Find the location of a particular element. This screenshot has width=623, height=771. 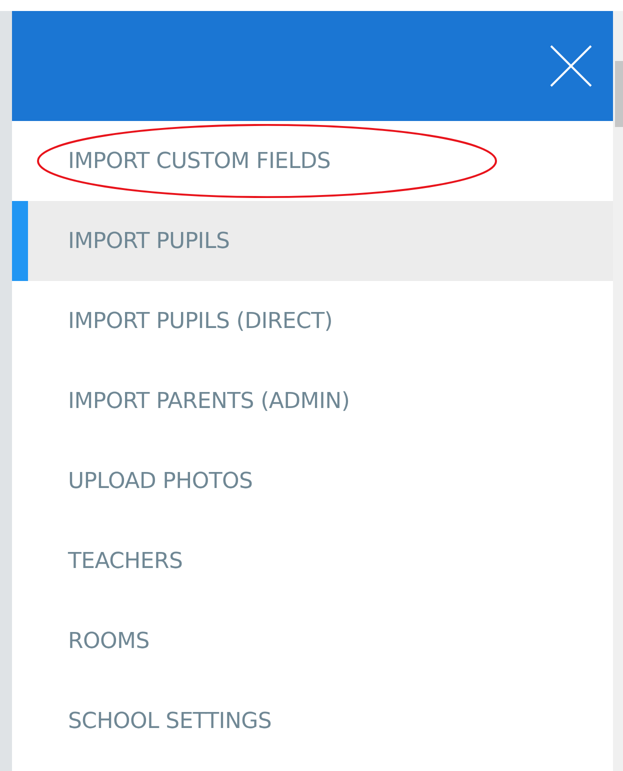

menu-item: IMPORT PUPILS (DIRECT) is located at coordinates (312, 321).